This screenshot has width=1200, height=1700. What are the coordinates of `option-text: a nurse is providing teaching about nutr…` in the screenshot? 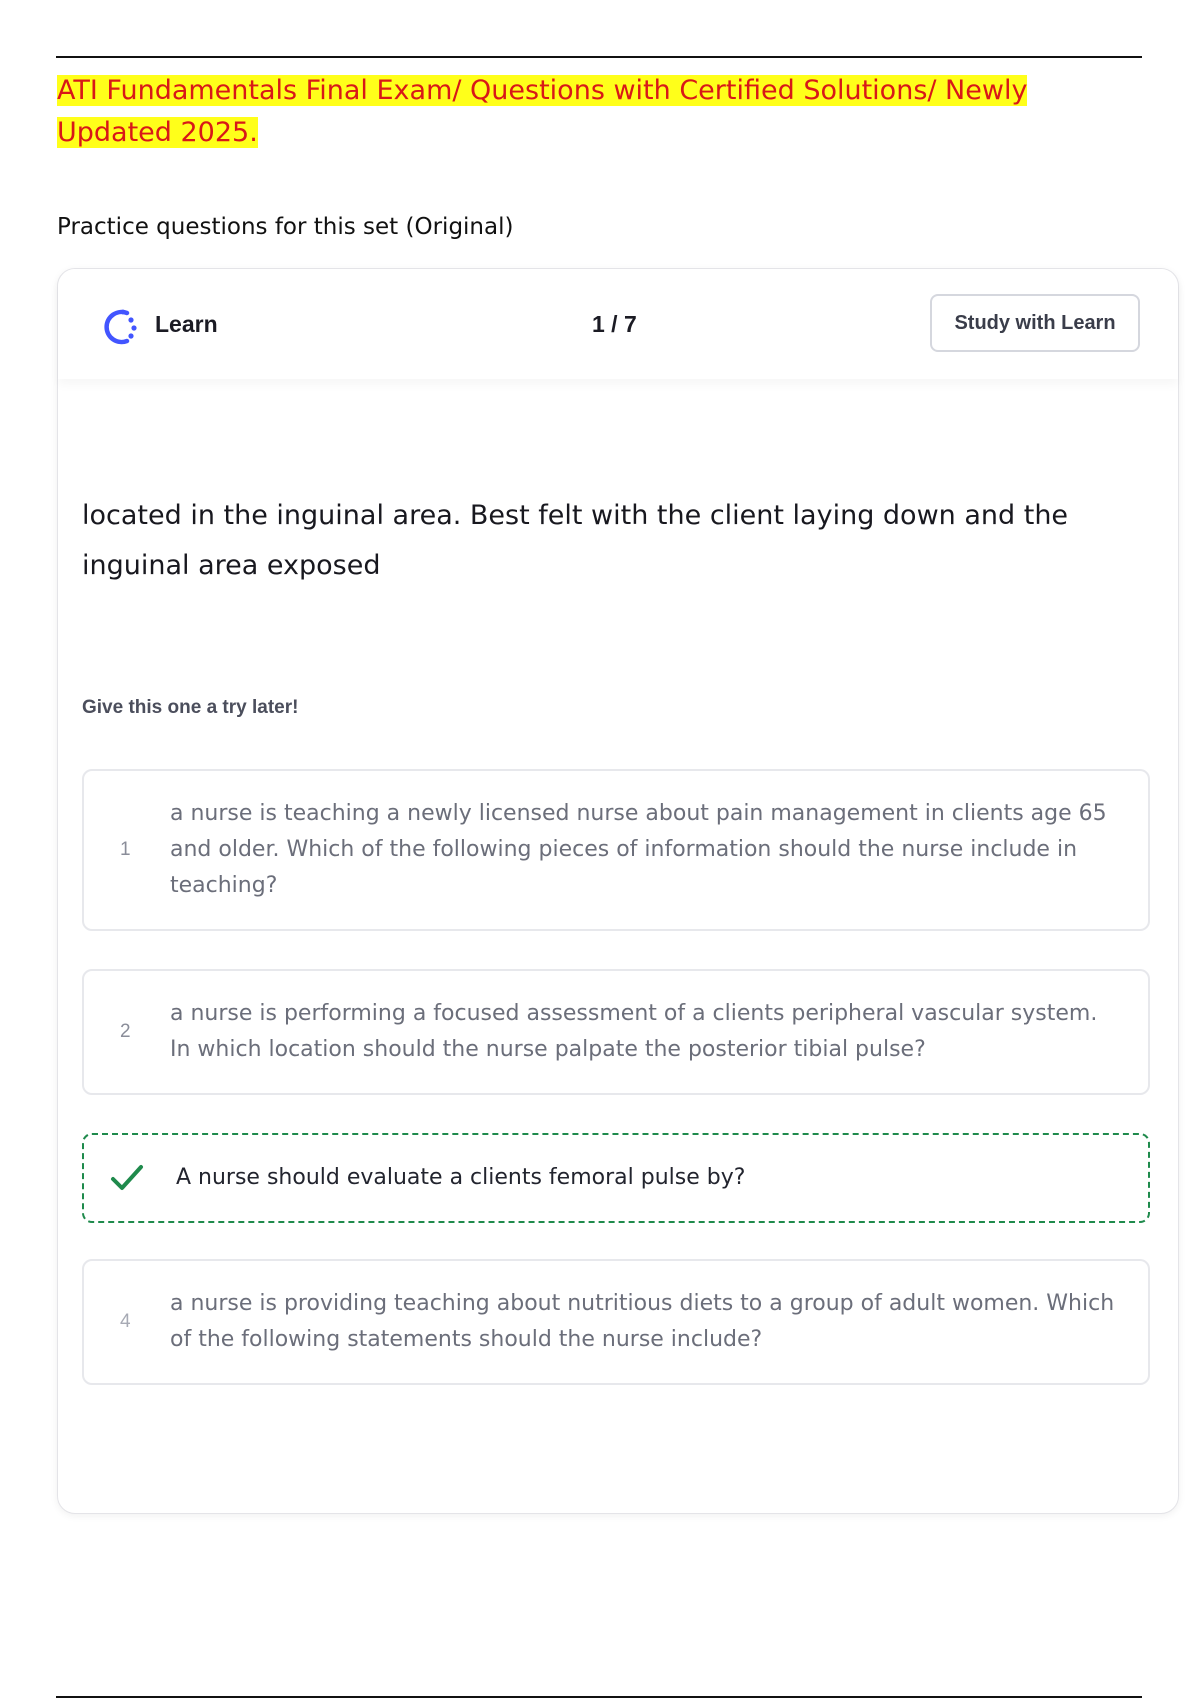 It's located at (642, 1321).